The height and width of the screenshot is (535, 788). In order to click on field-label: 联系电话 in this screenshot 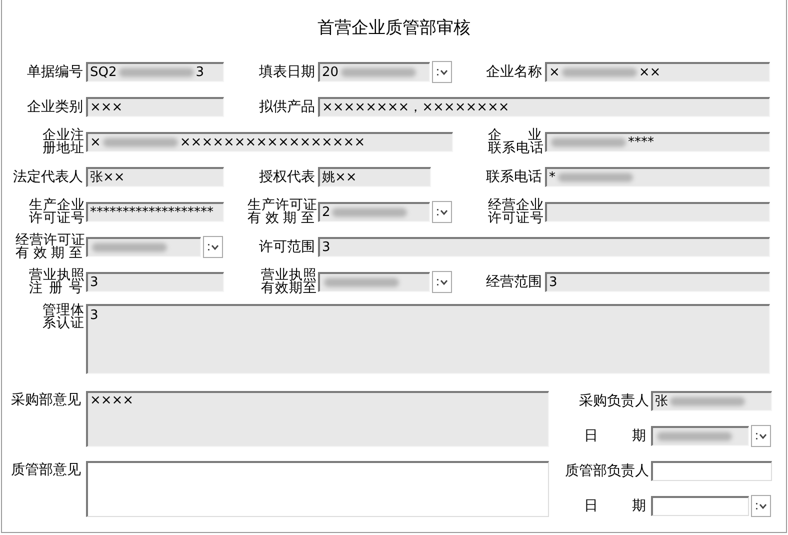, I will do `click(514, 177)`.